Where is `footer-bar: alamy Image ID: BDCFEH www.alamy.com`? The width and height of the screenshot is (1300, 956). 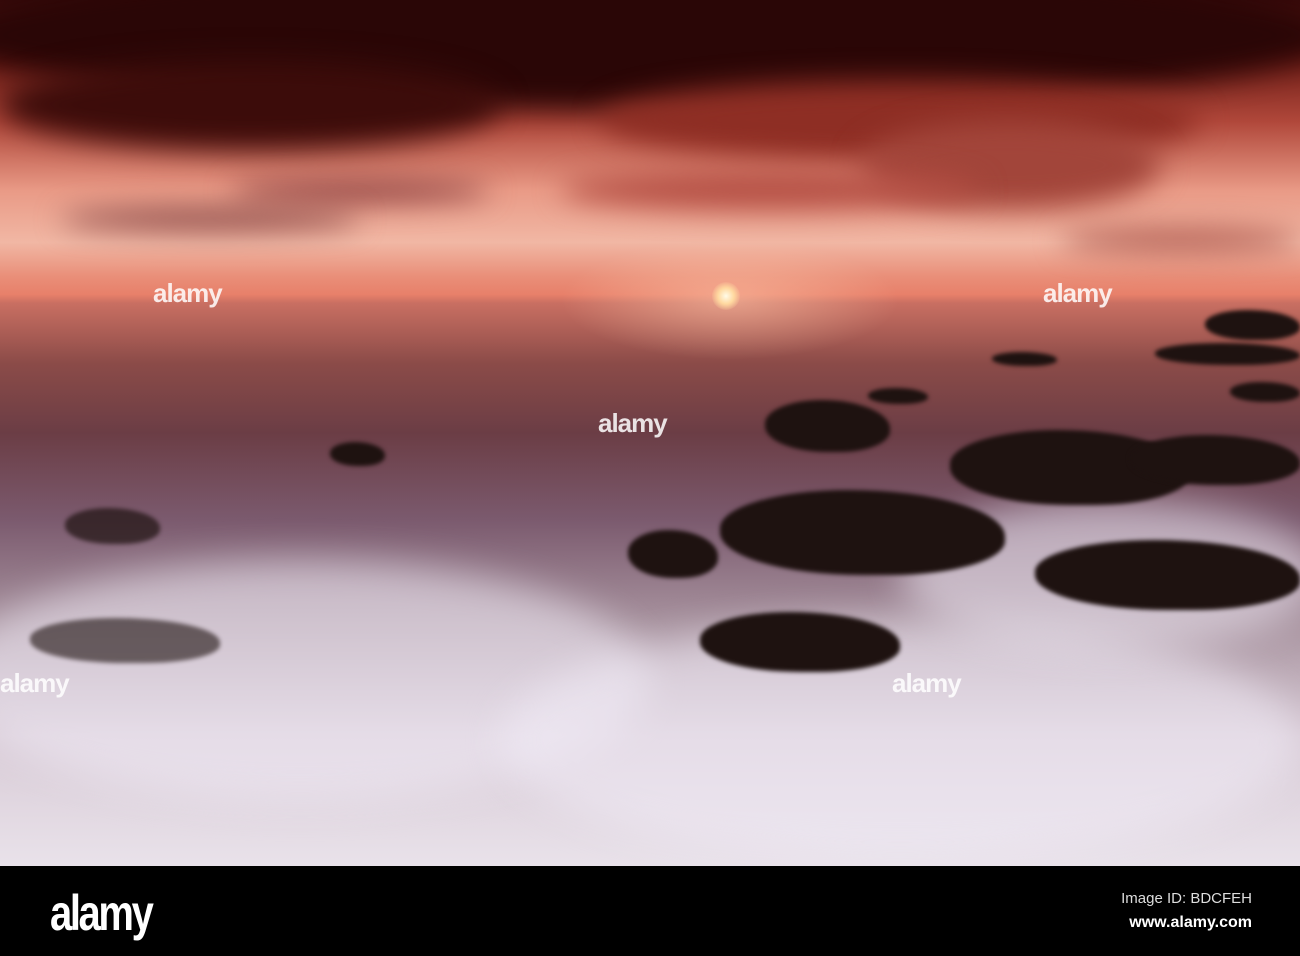 footer-bar: alamy Image ID: BDCFEH www.alamy.com is located at coordinates (650, 911).